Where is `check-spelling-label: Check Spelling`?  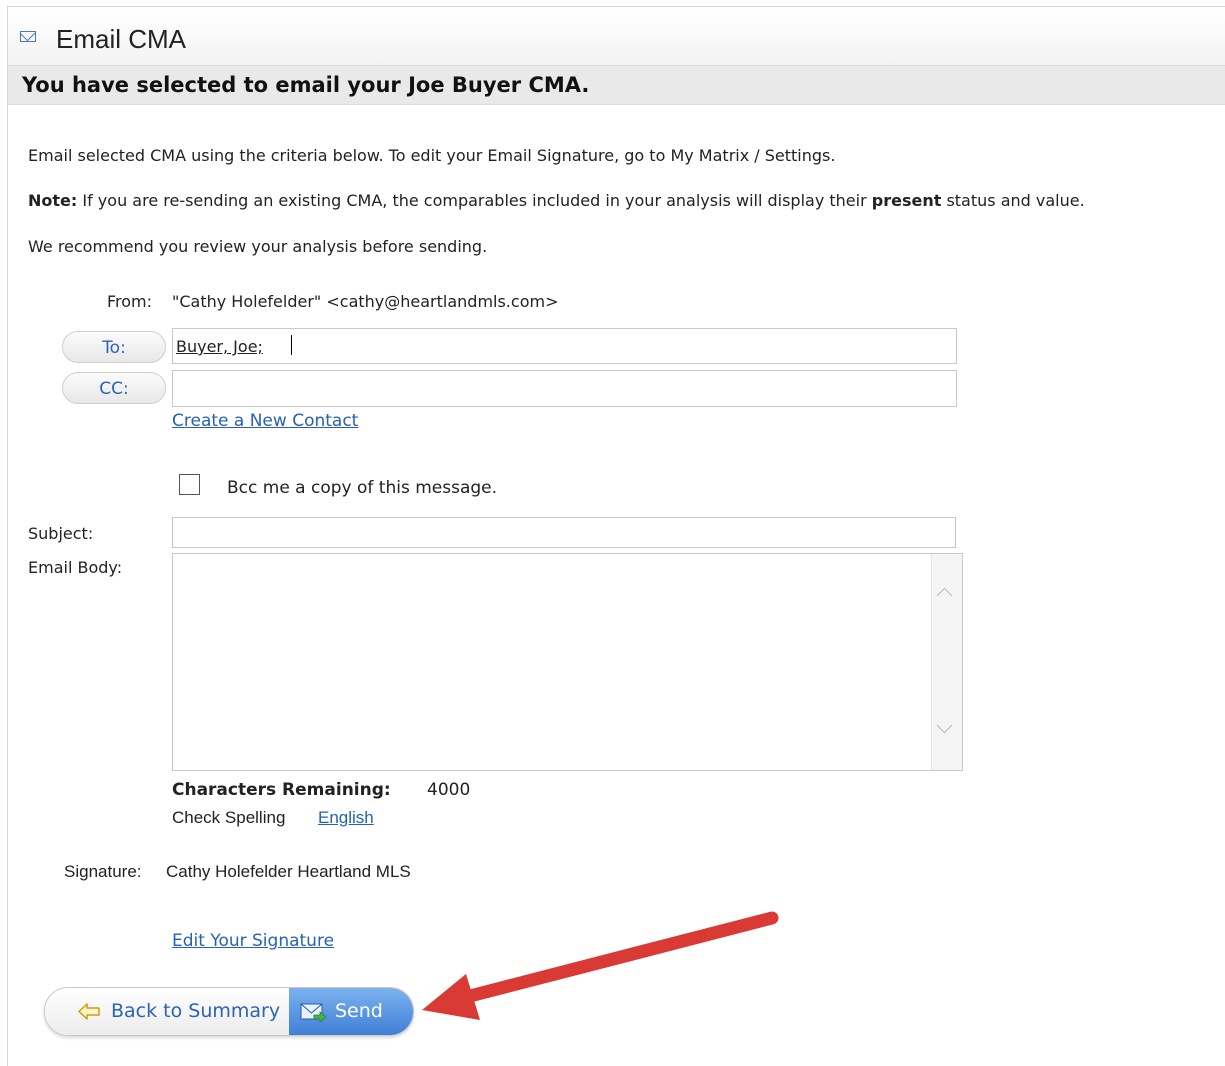
check-spelling-label: Check Spelling is located at coordinates (229, 817).